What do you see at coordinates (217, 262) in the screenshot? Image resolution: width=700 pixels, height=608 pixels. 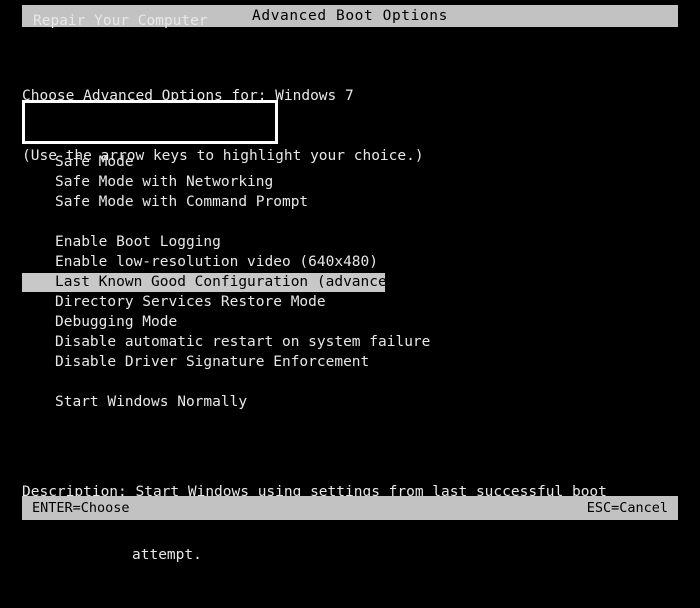 I see `menu-item-label: Enable low-resolution video (640x480)` at bounding box center [217, 262].